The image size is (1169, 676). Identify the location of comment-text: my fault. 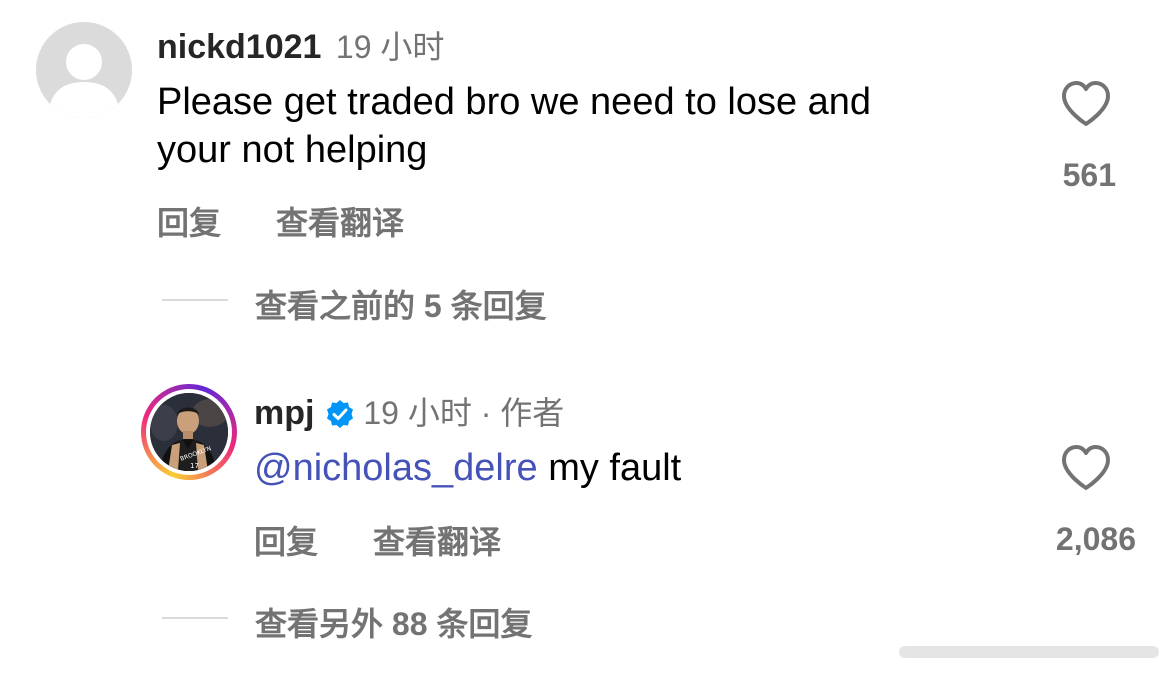
(609, 468).